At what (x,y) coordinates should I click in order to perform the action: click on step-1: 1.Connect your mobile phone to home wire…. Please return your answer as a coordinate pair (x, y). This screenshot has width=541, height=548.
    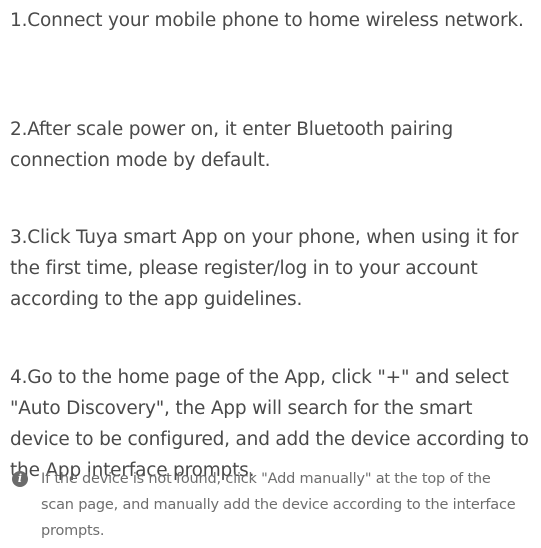
    Looking at the image, I should click on (267, 20).